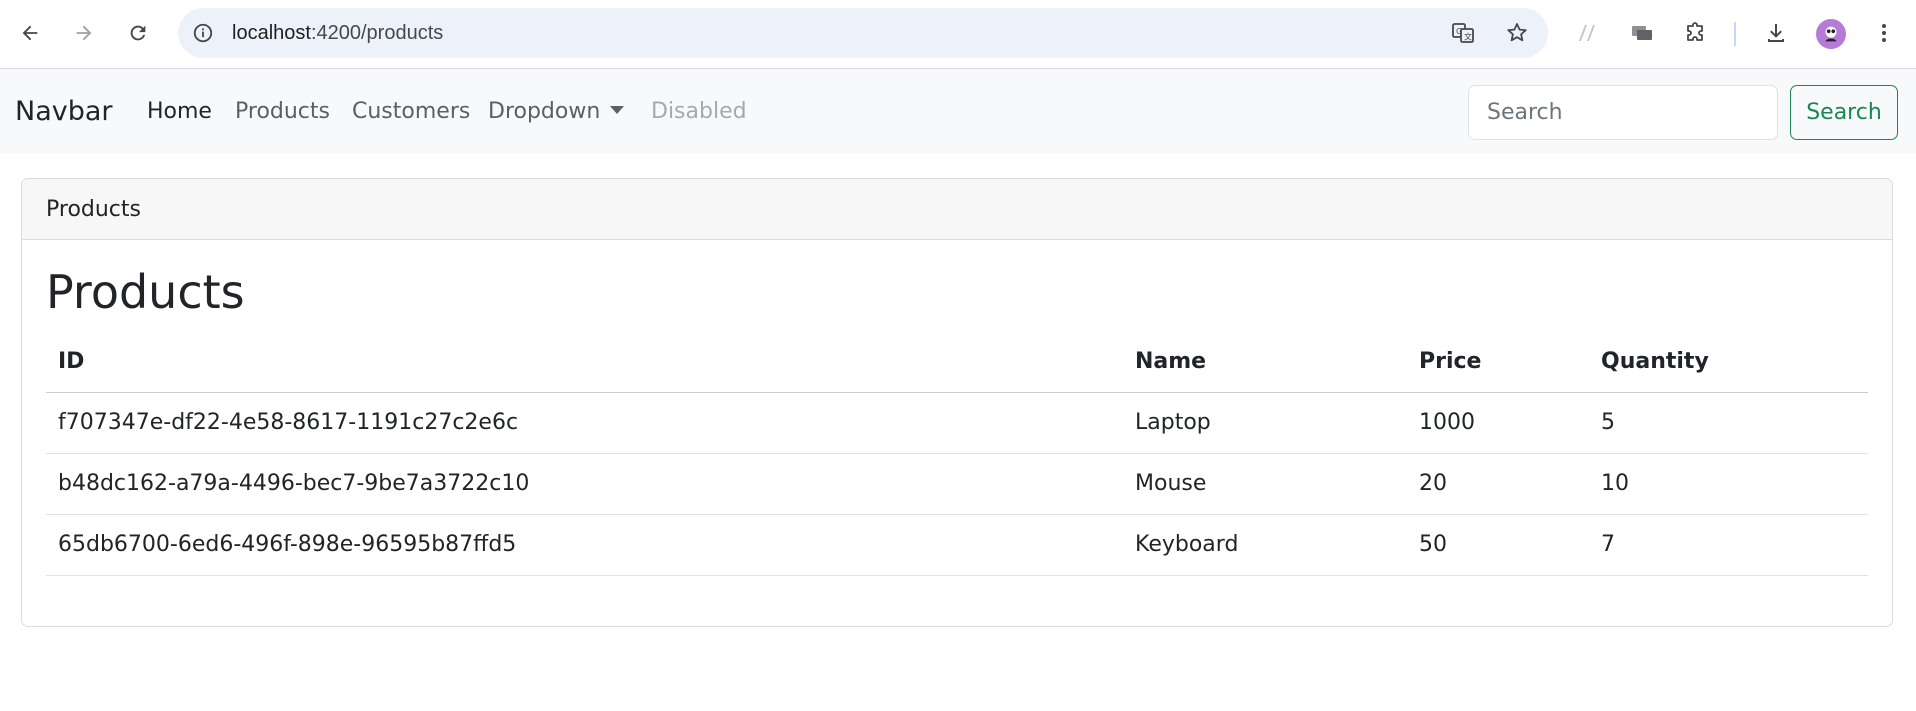 This screenshot has height=711, width=1916. I want to click on column-header-quantity: Quantity, so click(1728, 362).